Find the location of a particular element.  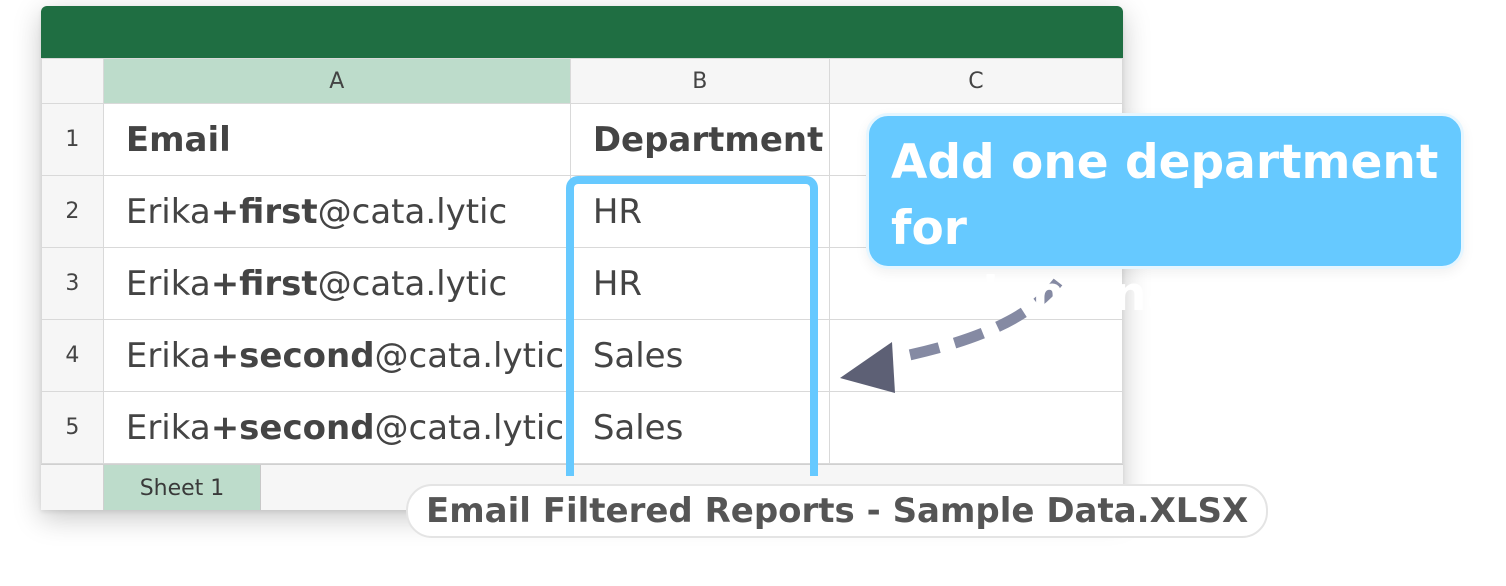

callout-line-2: each manager. is located at coordinates (1084, 294).